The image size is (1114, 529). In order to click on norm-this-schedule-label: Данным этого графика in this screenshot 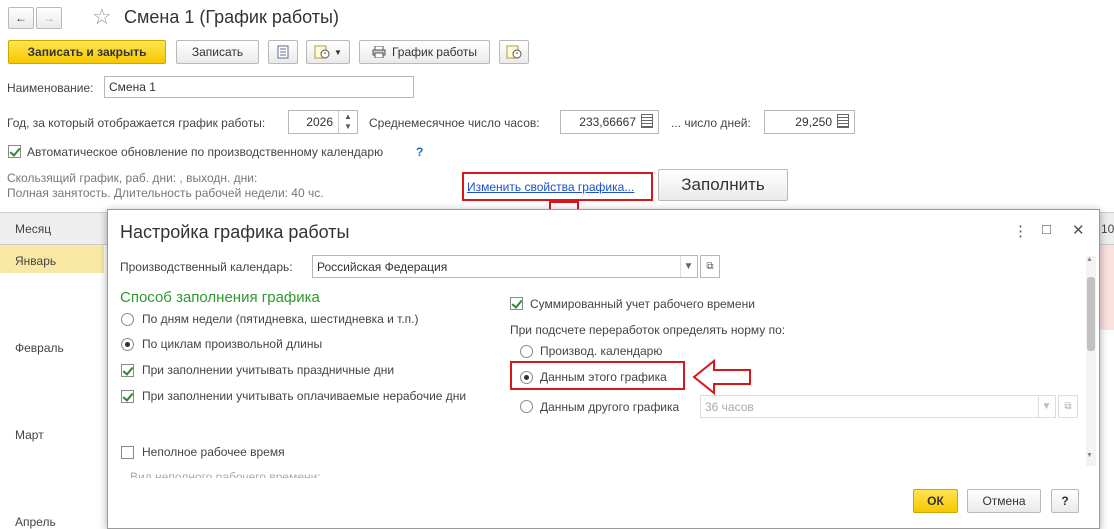, I will do `click(603, 377)`.